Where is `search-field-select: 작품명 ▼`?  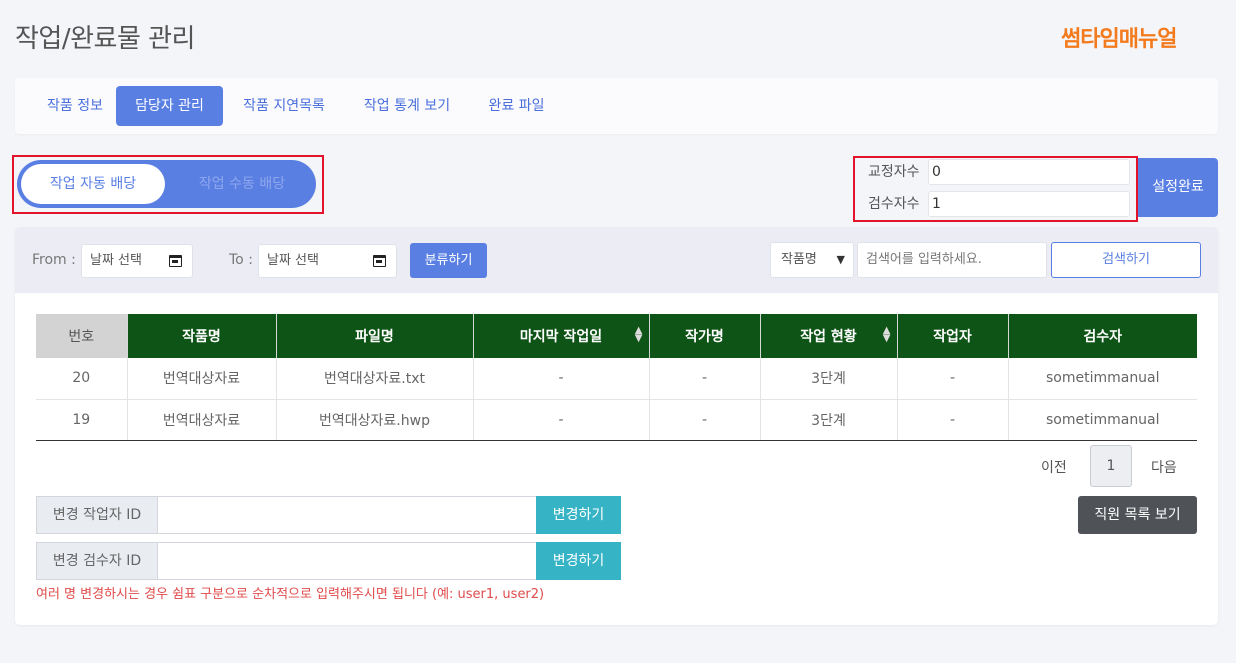 search-field-select: 작품명 ▼ is located at coordinates (812, 260).